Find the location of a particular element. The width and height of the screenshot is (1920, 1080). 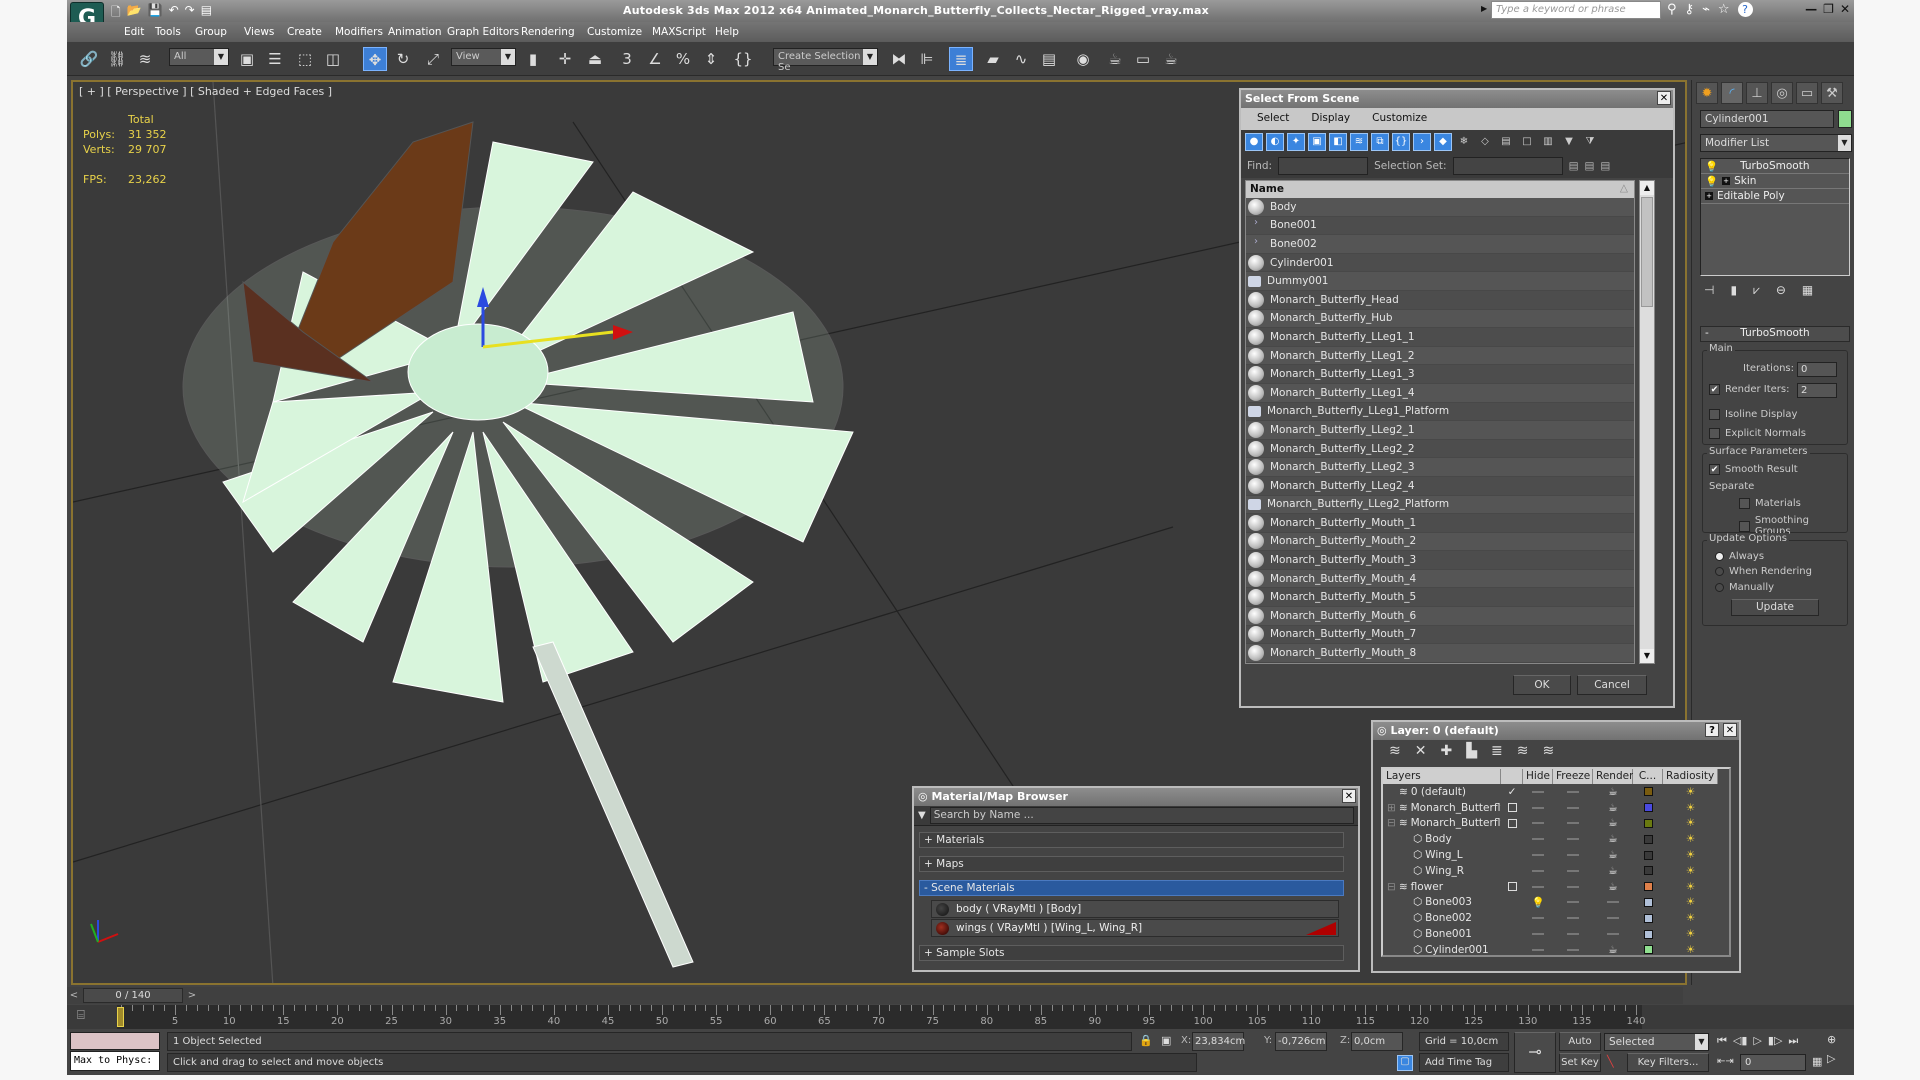

project-folder-icon: ▤ is located at coordinates (206, 13).